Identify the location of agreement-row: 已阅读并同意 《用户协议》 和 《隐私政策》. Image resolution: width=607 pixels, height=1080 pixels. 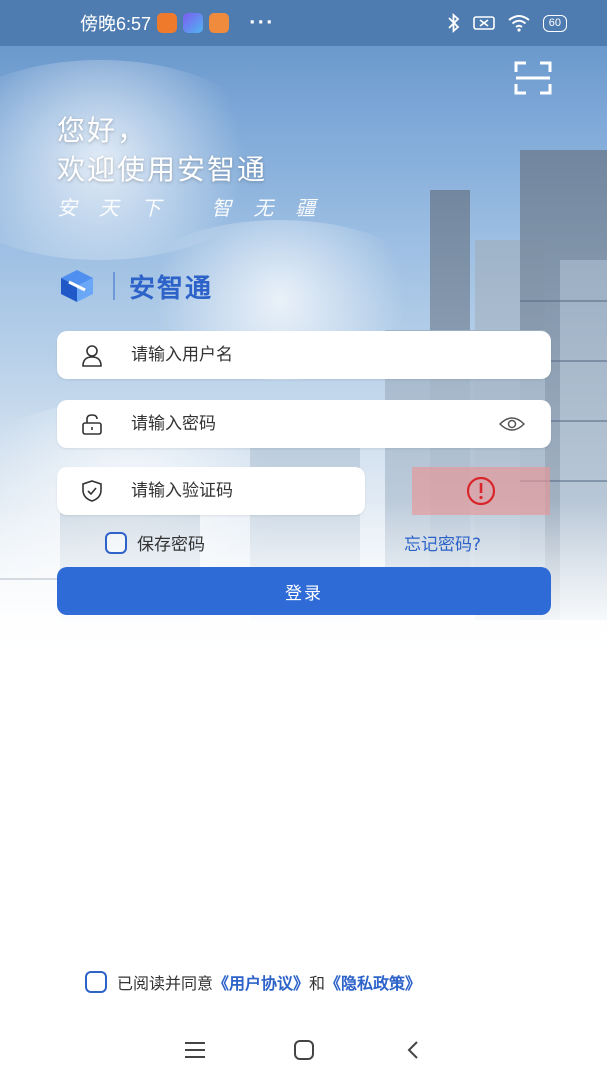
(253, 982).